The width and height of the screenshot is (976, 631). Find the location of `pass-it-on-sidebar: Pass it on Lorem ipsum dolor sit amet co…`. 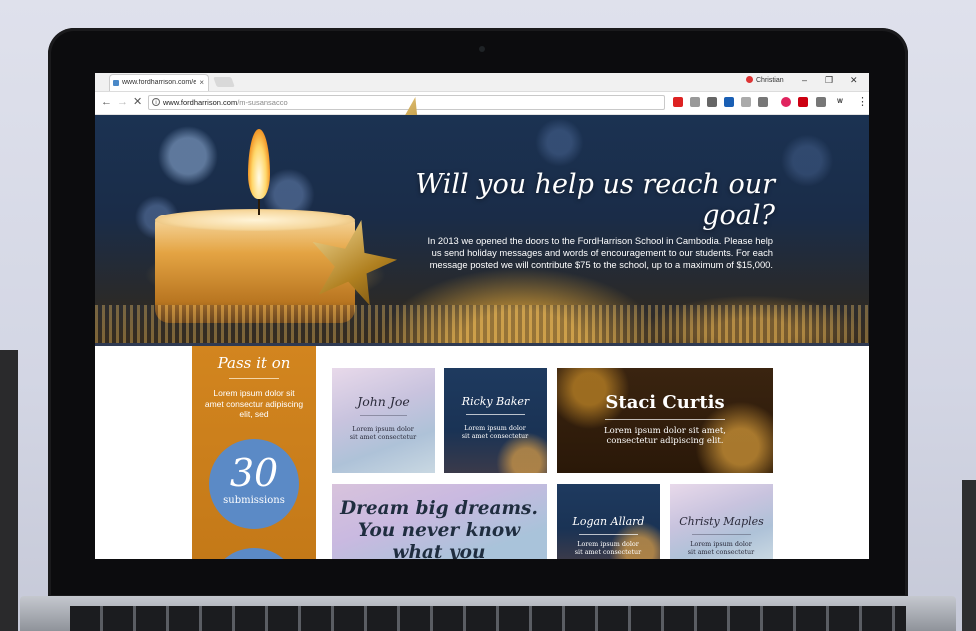

pass-it-on-sidebar: Pass it on Lorem ipsum dolor sit amet co… is located at coordinates (254, 452).